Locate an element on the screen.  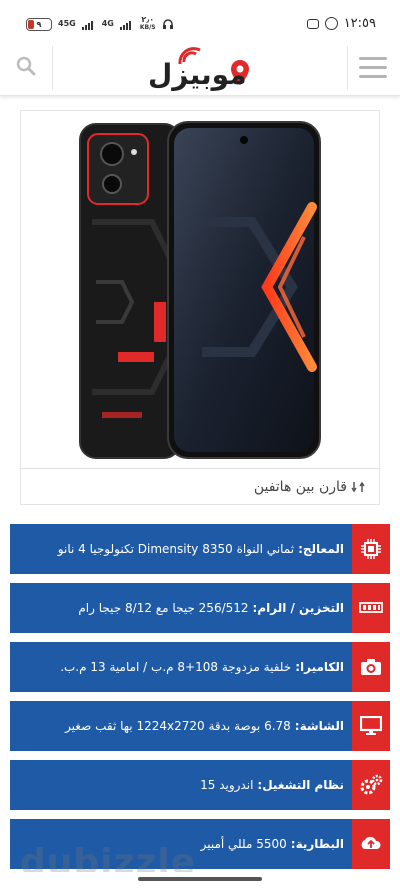
system-nav-bar is located at coordinates (200, 880).